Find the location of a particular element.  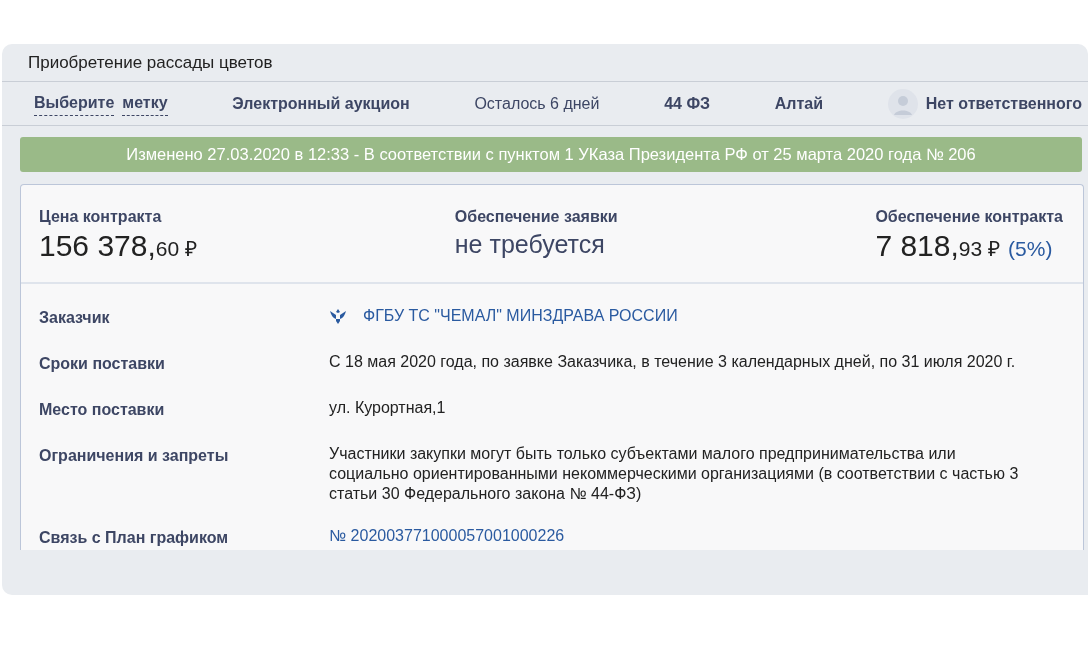

field-label: Сроки поставки is located at coordinates (102, 364).